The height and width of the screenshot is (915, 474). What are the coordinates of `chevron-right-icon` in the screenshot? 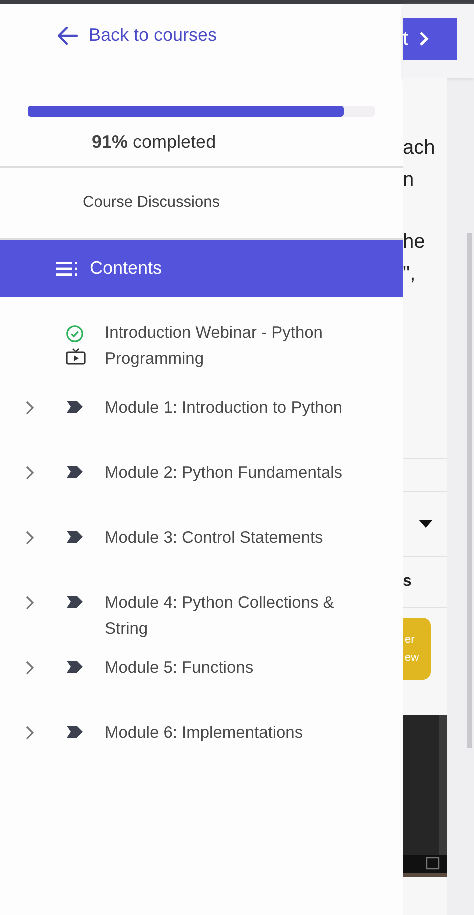 It's located at (424, 39).